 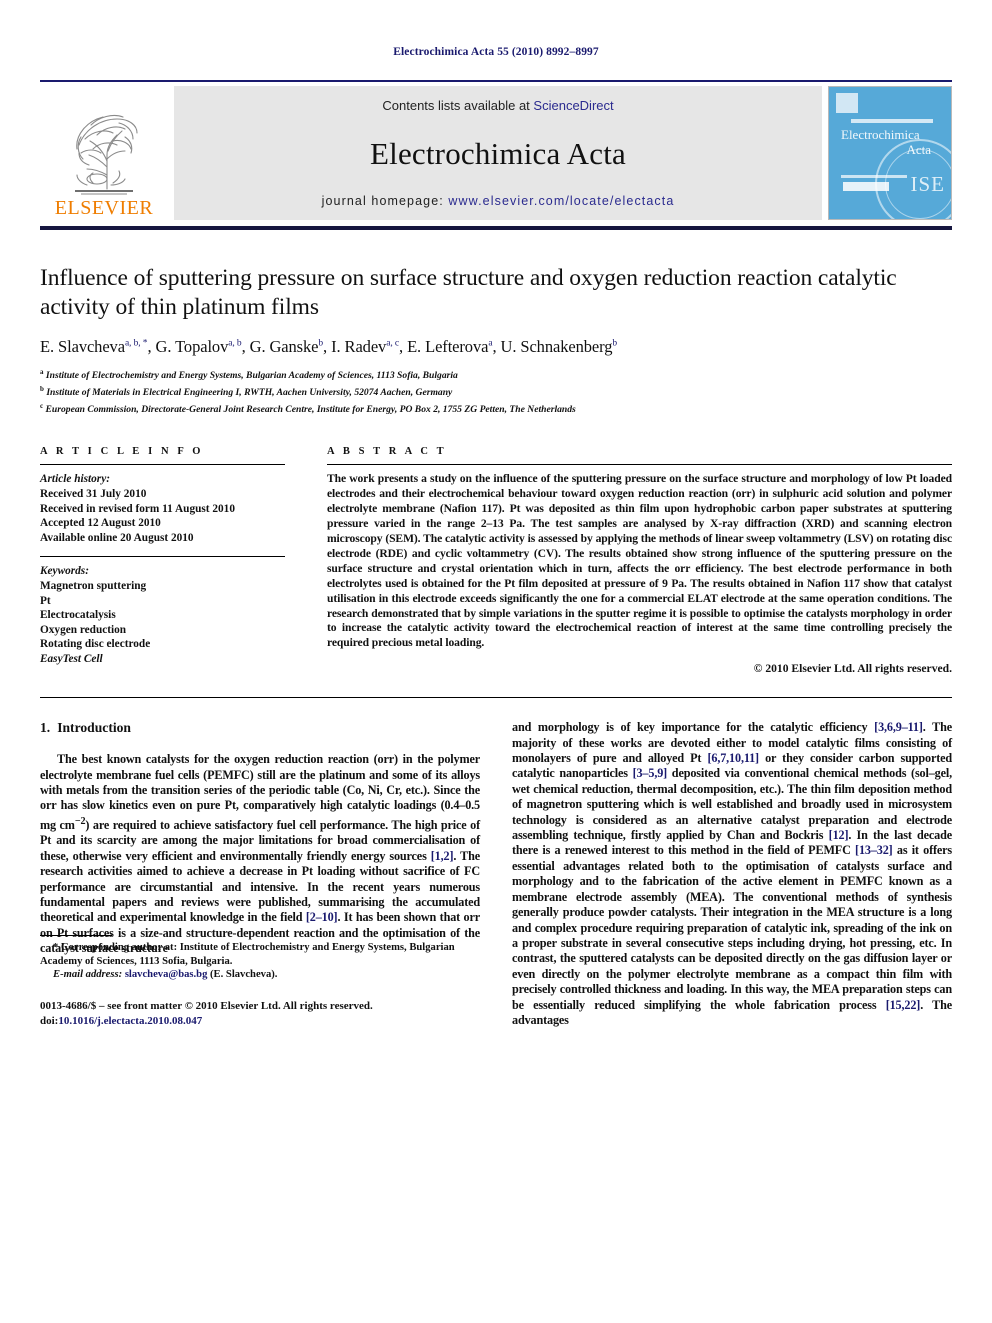 I want to click on elsevier-logo: ELSEVIER, so click(x=104, y=153).